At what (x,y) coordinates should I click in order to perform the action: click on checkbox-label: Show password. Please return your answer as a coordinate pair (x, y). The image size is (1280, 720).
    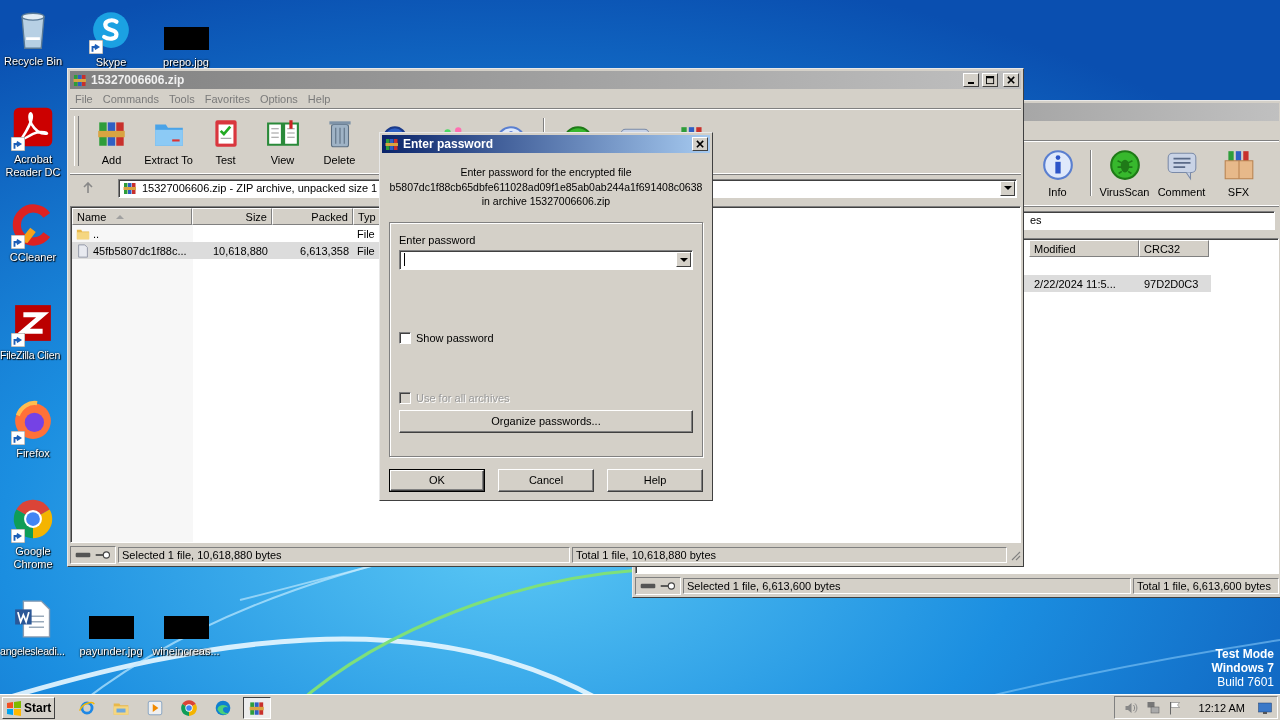
    Looking at the image, I should click on (455, 337).